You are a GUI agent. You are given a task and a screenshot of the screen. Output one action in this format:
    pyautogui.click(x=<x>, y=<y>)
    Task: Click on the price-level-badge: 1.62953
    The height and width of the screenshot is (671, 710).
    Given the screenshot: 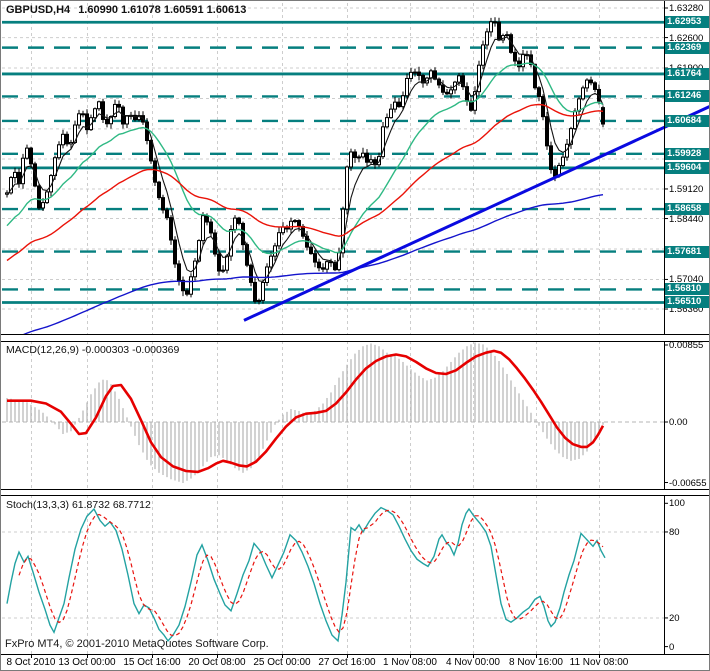 What is the action you would take?
    pyautogui.click(x=687, y=22)
    